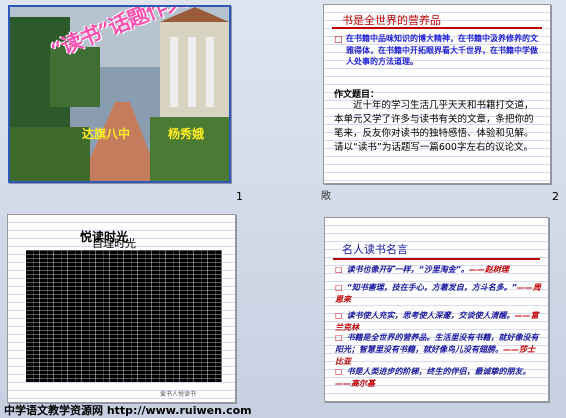  Describe the element at coordinates (128, 410) in the screenshot. I see `site-watermark: 中学语文教学资源网 http://www.ruiwen.com` at that location.